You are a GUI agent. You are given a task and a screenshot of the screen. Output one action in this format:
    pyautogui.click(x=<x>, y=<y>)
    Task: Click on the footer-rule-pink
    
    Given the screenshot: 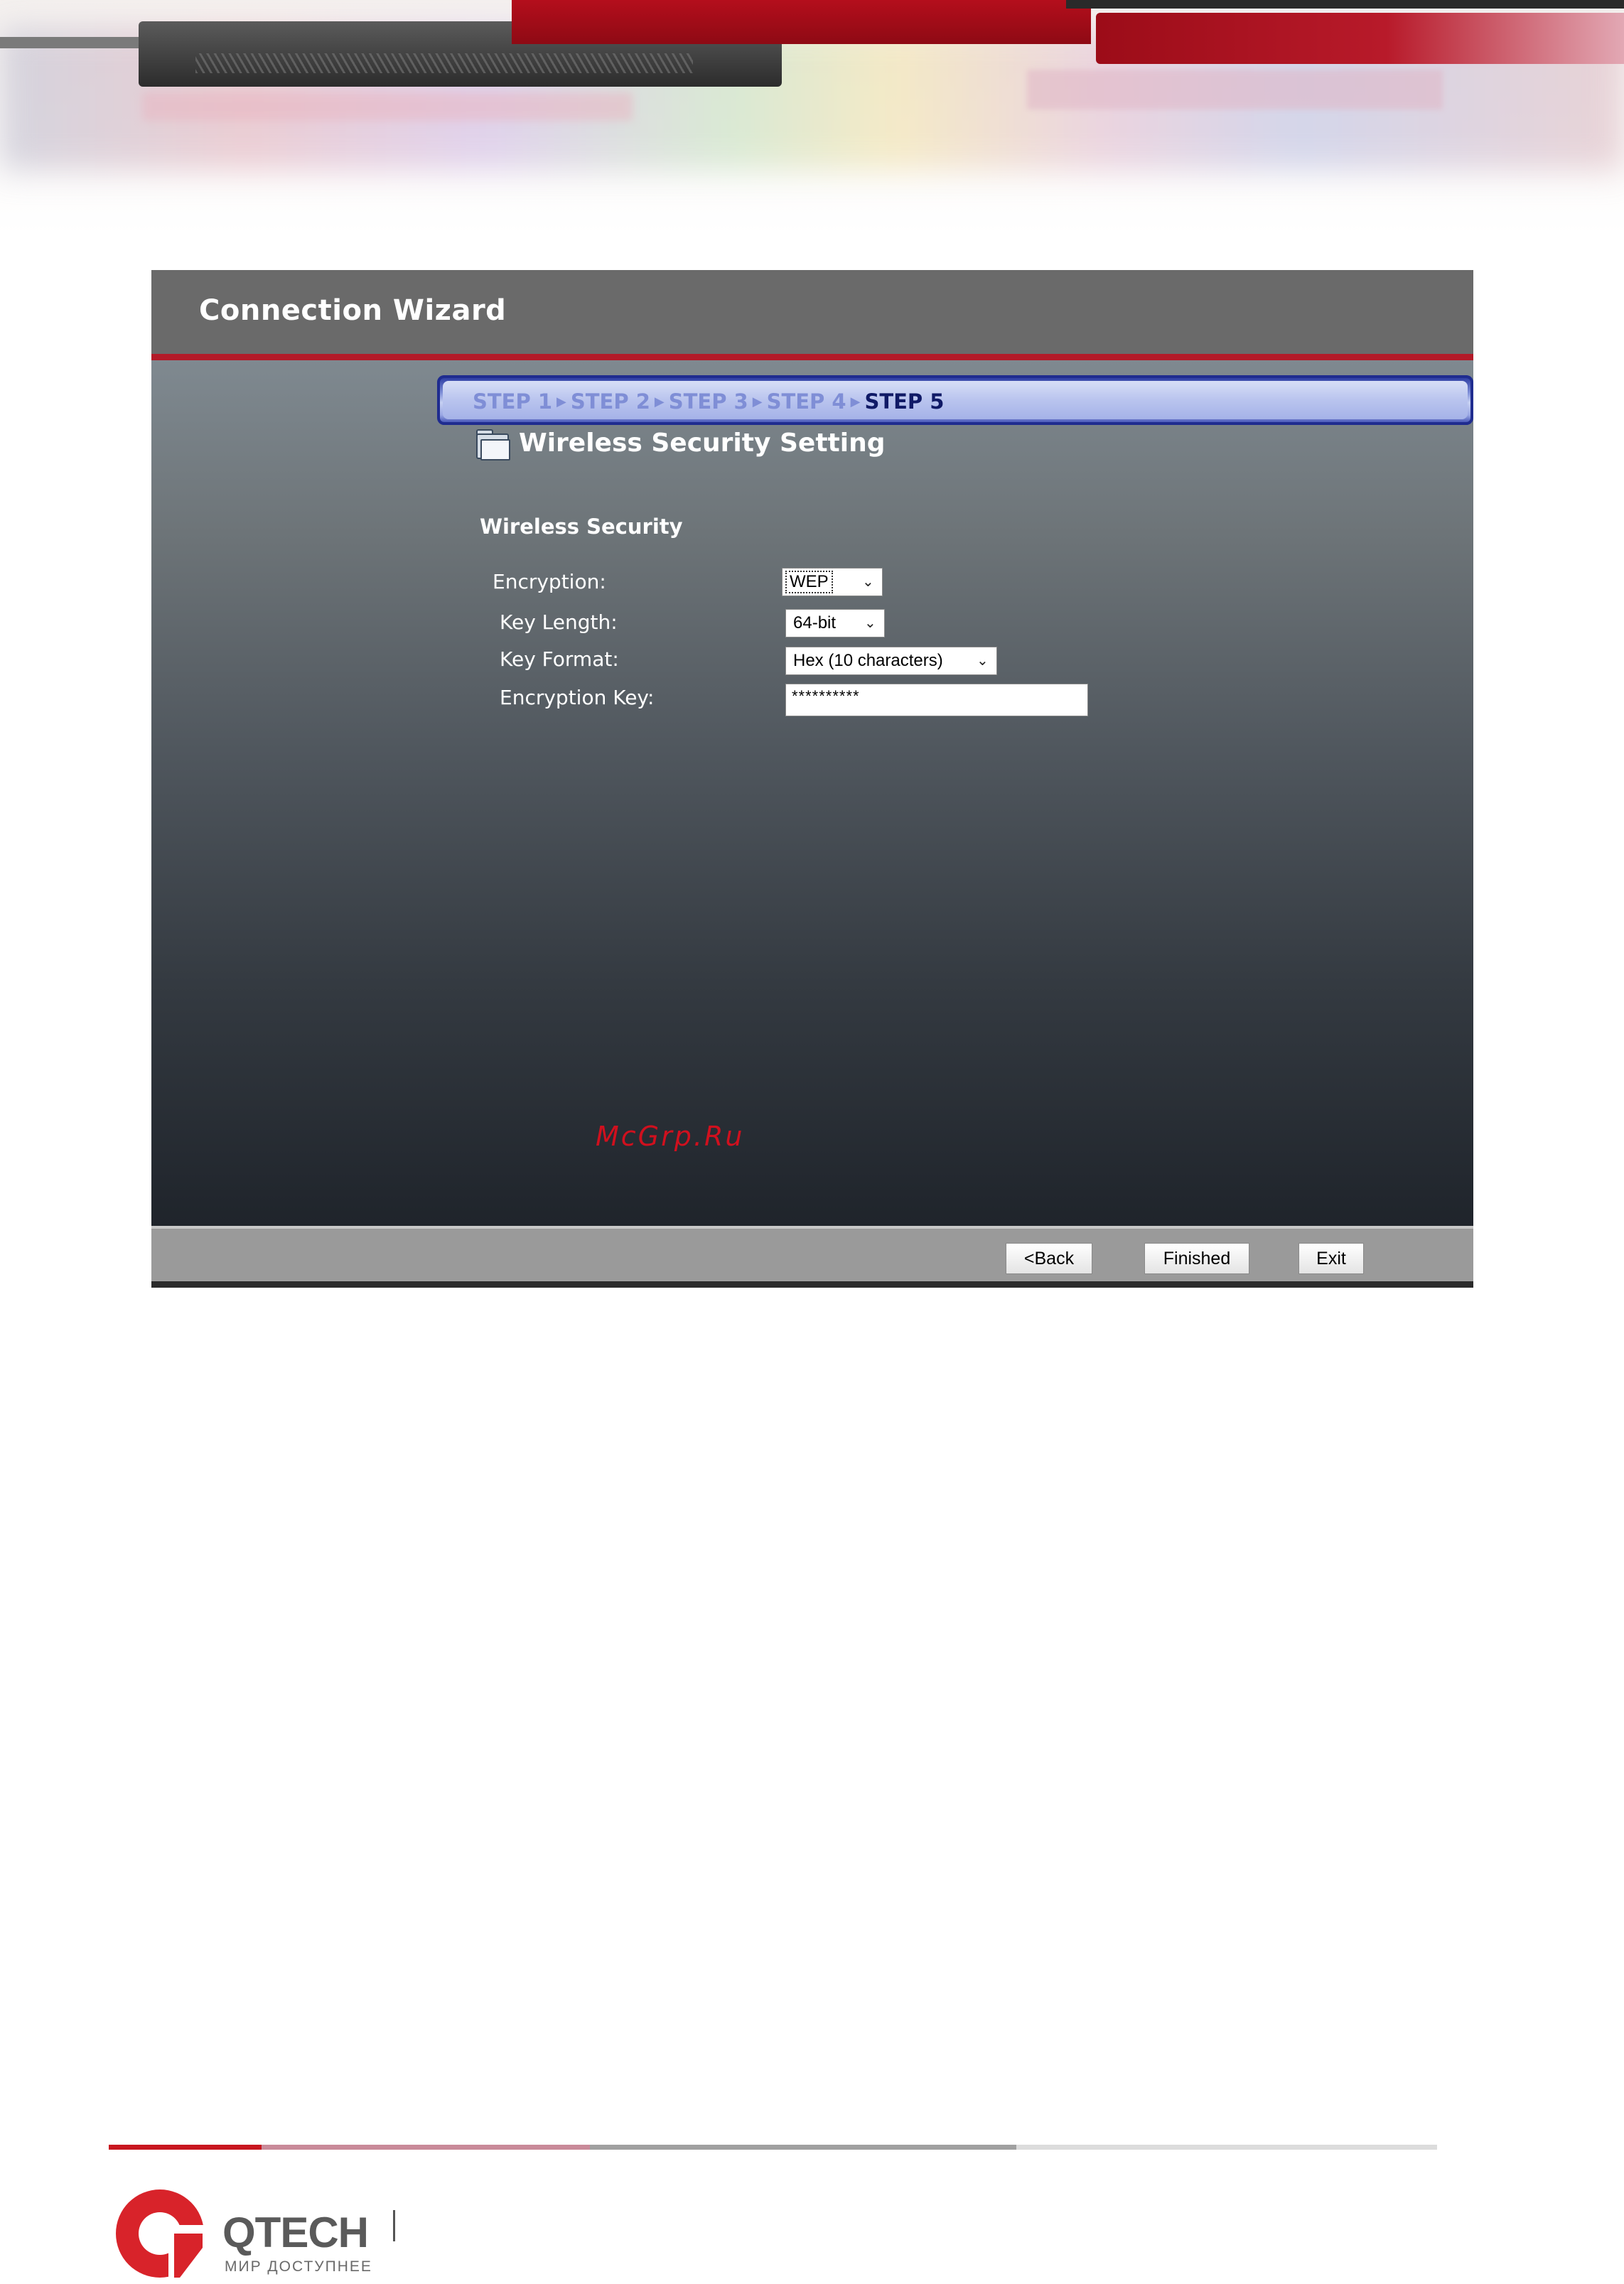 What is the action you would take?
    pyautogui.click(x=426, y=2147)
    